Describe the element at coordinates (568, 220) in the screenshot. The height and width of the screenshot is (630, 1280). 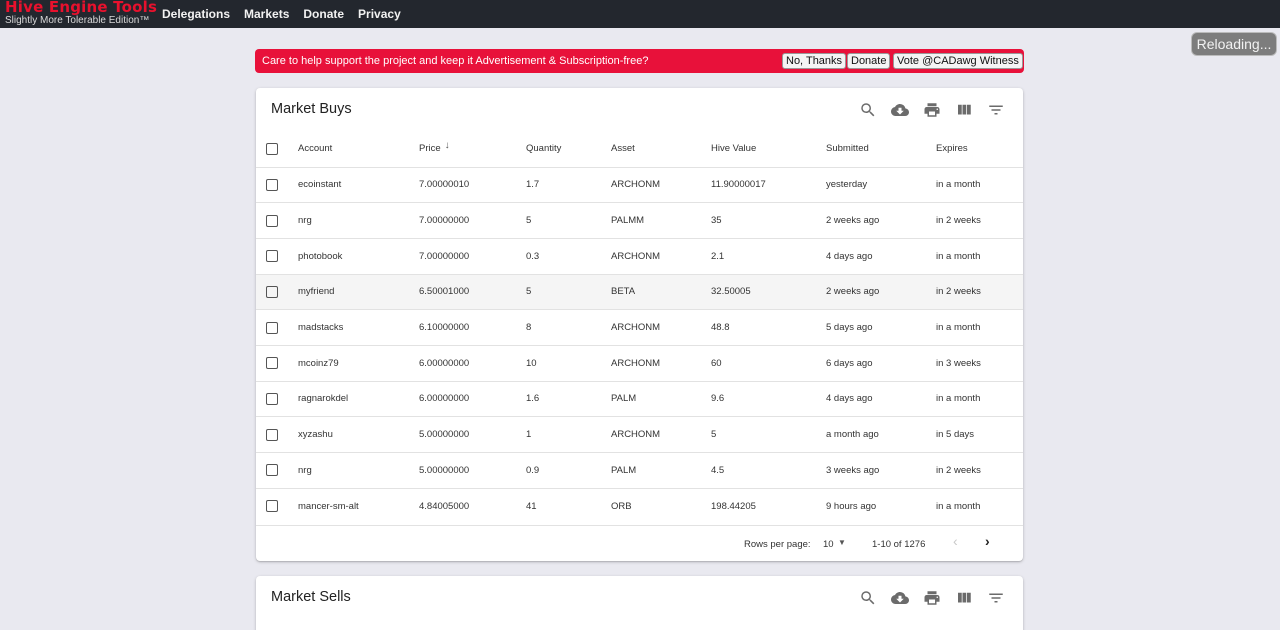
I see `cell-quantity: 5` at that location.